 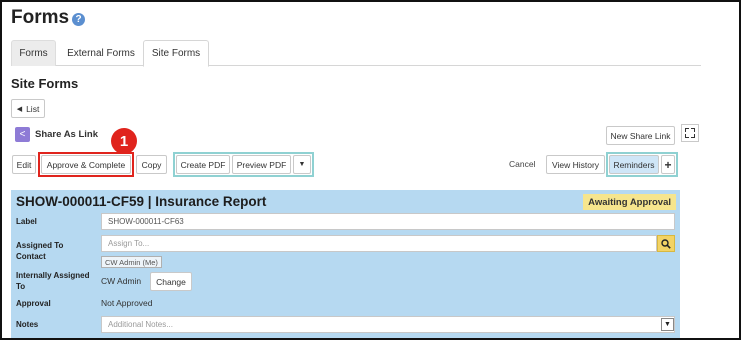 I want to click on edit-button: Edit, so click(x=24, y=164).